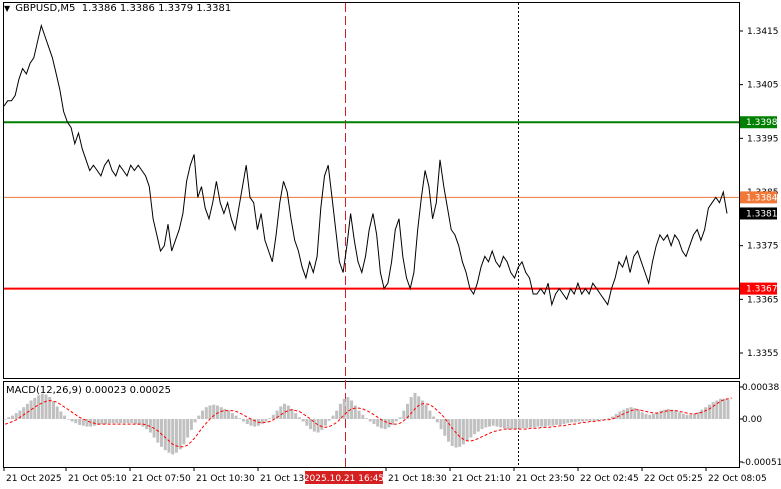 This screenshot has width=781, height=489. What do you see at coordinates (752, 420) in the screenshot?
I see `macd-tick-label: 0.00` at bounding box center [752, 420].